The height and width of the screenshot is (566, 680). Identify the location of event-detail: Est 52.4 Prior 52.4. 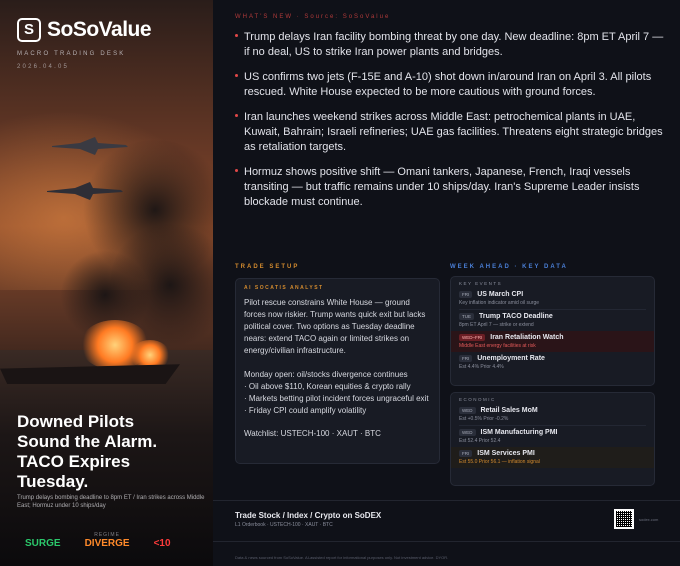
(480, 441).